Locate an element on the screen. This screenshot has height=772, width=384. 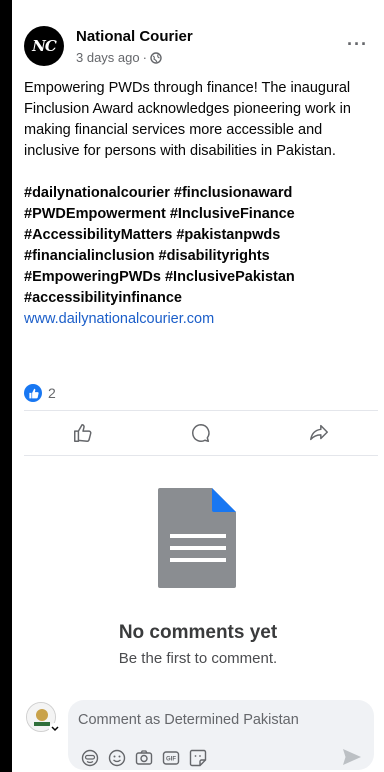
comment-composer: Comment as Determined Pakistan GIF is located at coordinates (221, 735).